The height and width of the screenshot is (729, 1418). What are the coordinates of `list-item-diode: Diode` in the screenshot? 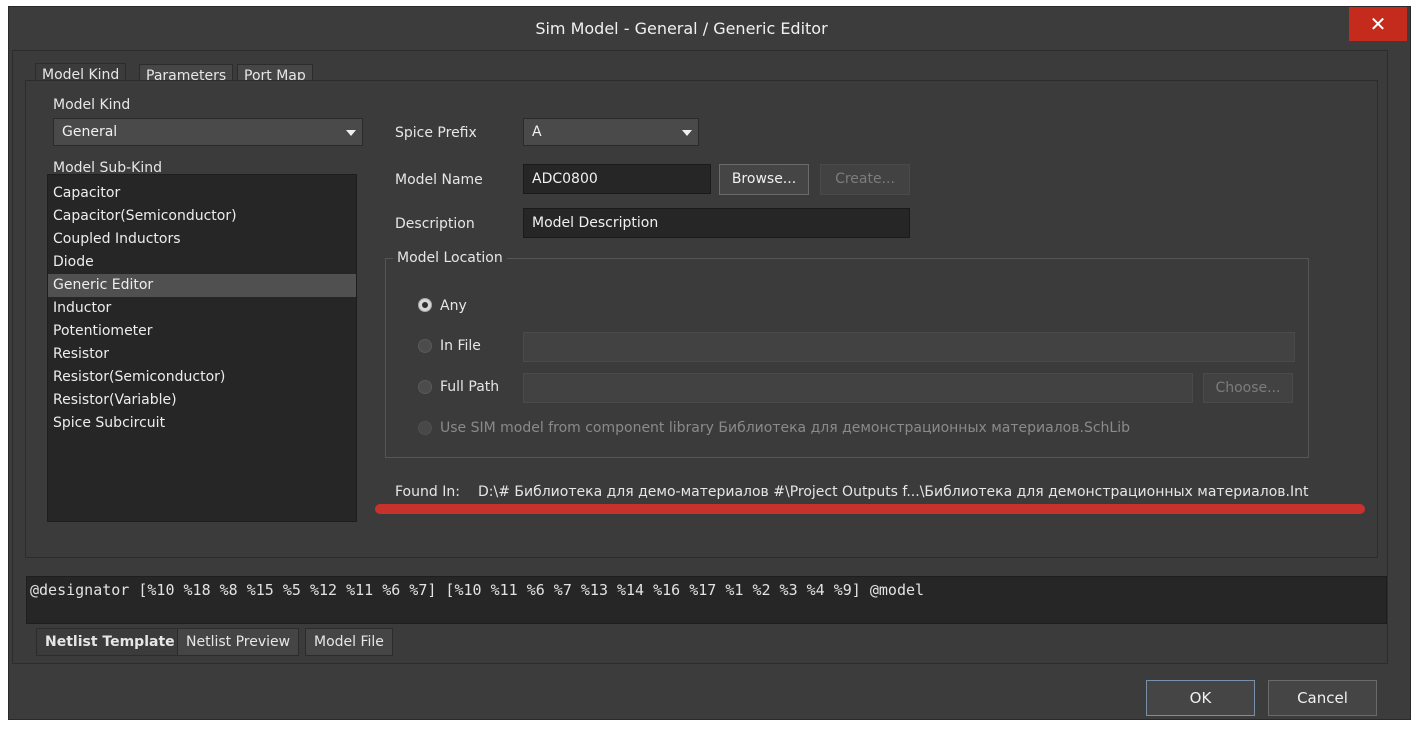 It's located at (202, 262).